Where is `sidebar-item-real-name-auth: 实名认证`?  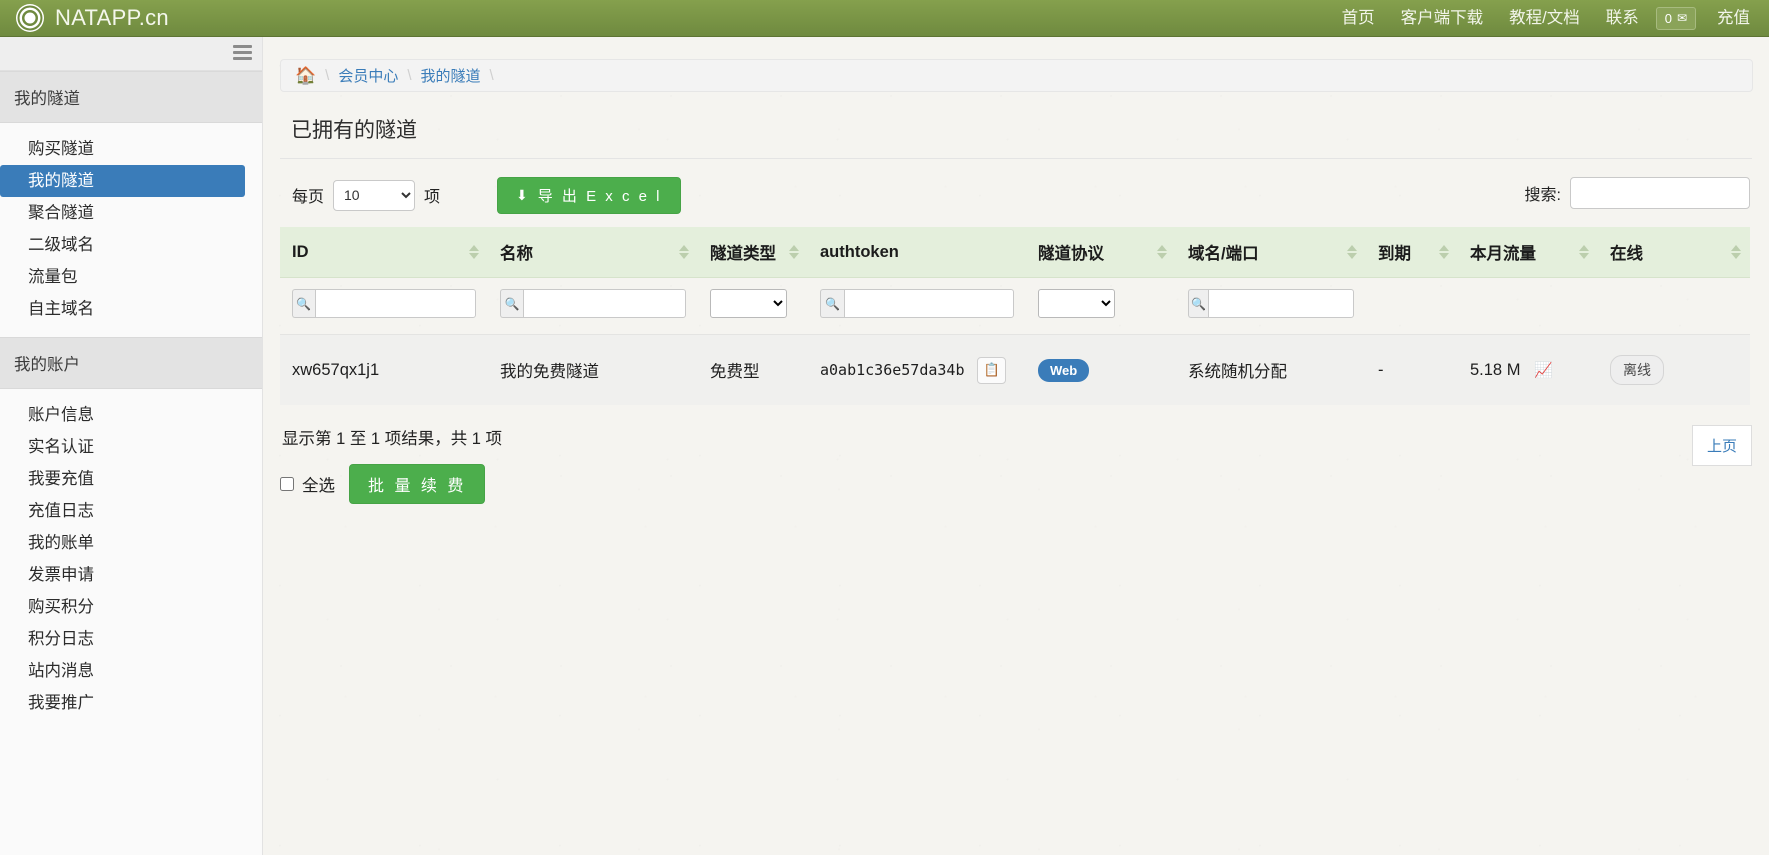
sidebar-item-real-name-auth: 实名认证 is located at coordinates (131, 447).